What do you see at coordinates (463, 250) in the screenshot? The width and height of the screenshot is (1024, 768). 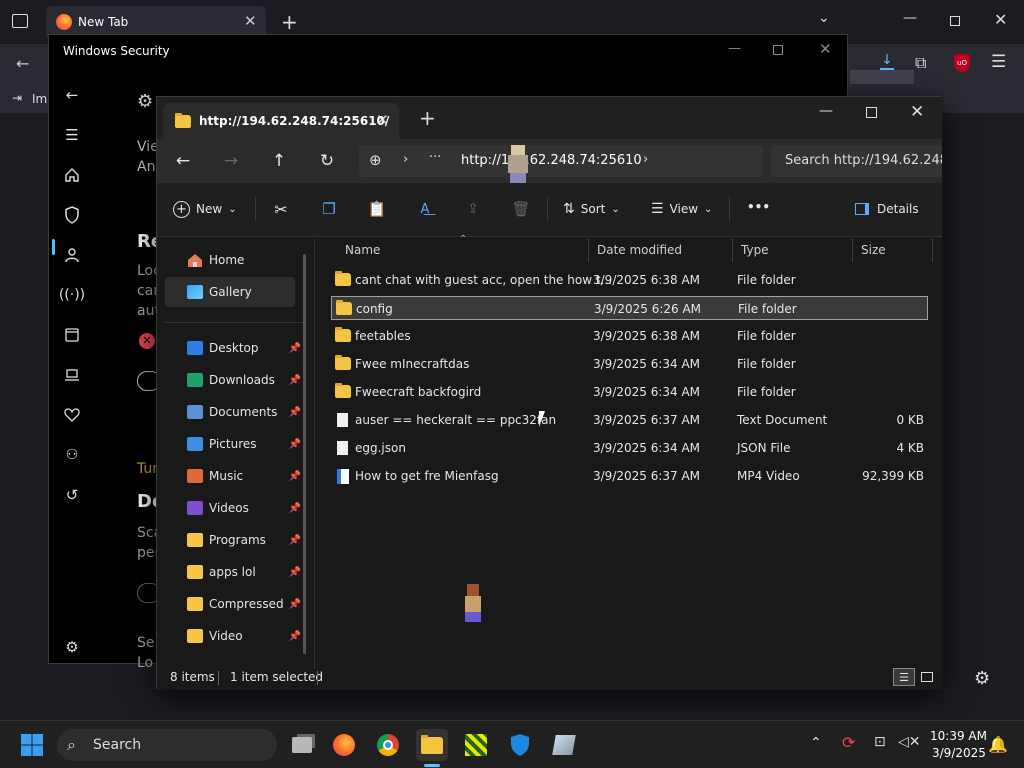 I see `column-header-name: Name` at bounding box center [463, 250].